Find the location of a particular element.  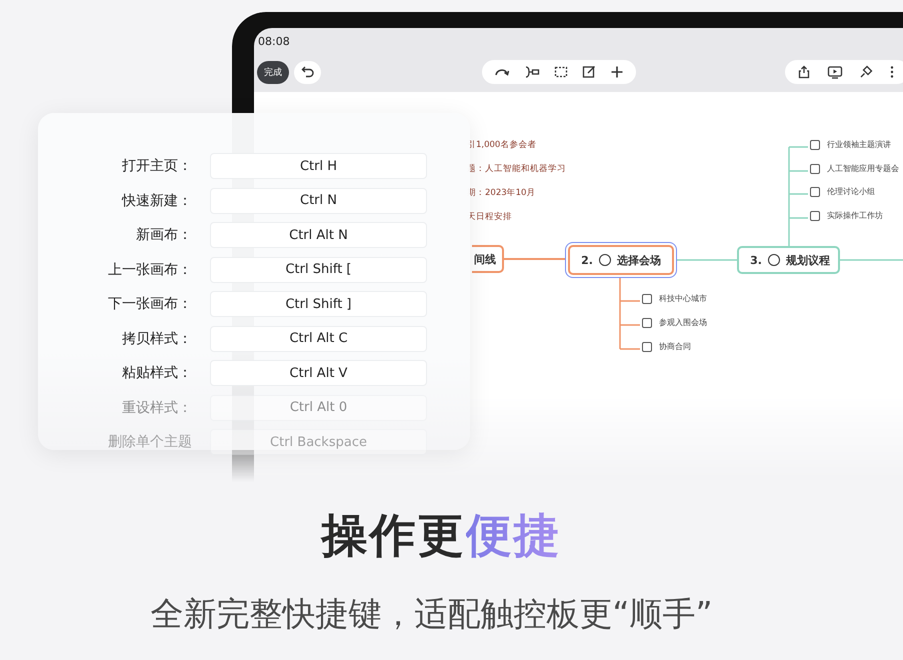

shortcut-field: Ctrl H is located at coordinates (318, 166).